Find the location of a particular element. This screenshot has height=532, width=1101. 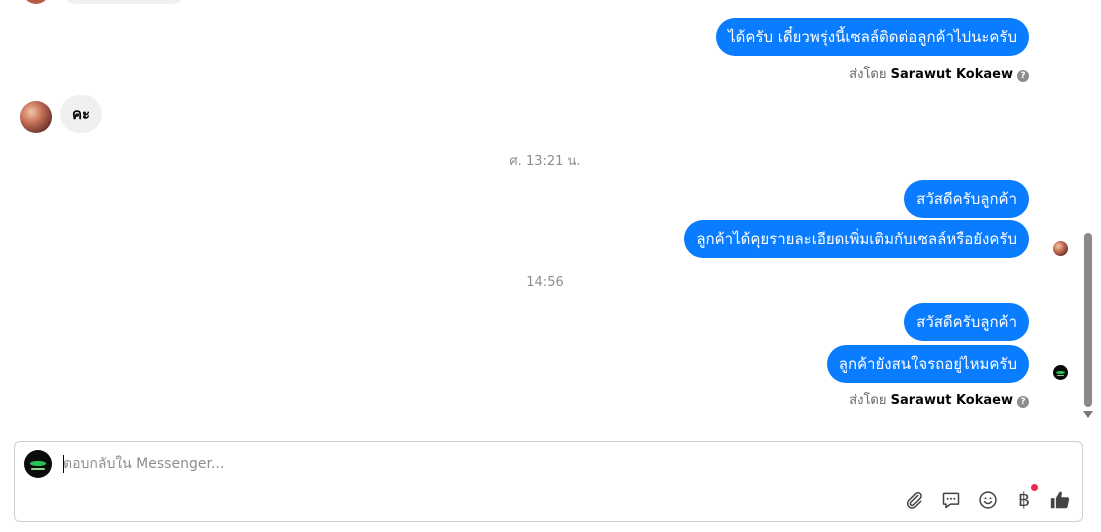

paperclip-icon is located at coordinates (914, 500).